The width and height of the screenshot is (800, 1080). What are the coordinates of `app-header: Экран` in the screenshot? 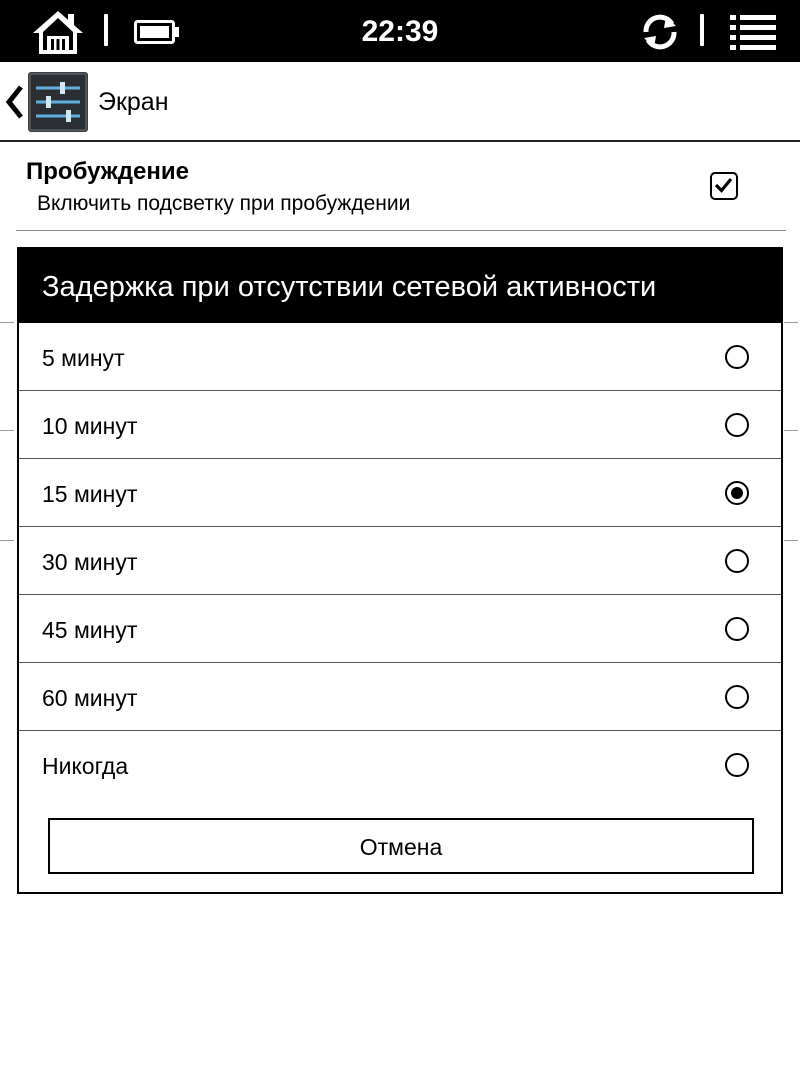 It's located at (400, 102).